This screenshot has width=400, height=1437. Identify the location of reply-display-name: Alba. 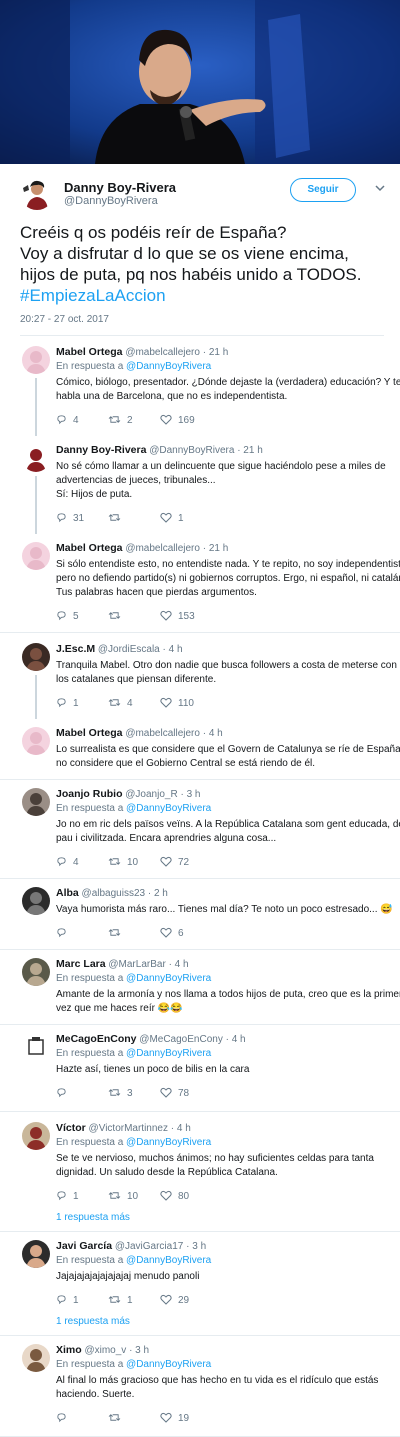
(67, 893).